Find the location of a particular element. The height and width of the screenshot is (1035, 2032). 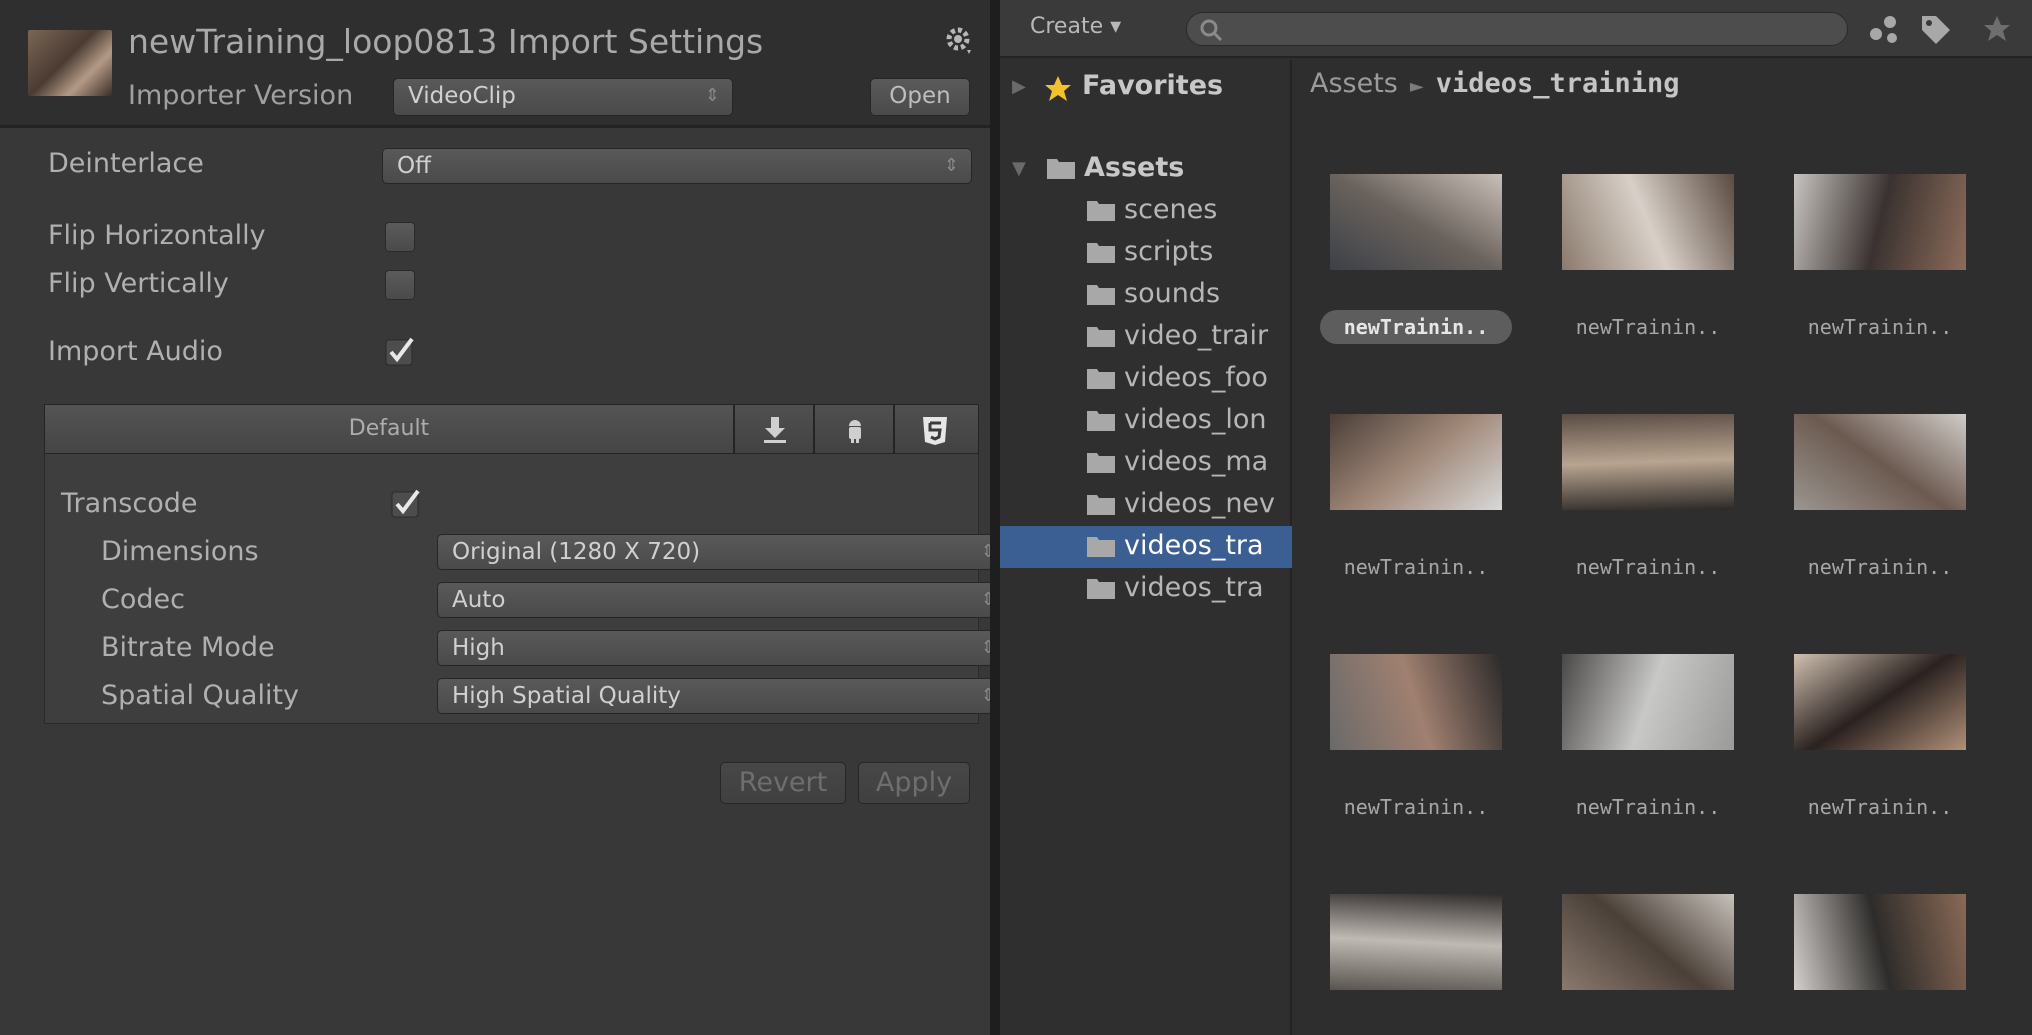

folder-label: videos_ma is located at coordinates (1196, 461).